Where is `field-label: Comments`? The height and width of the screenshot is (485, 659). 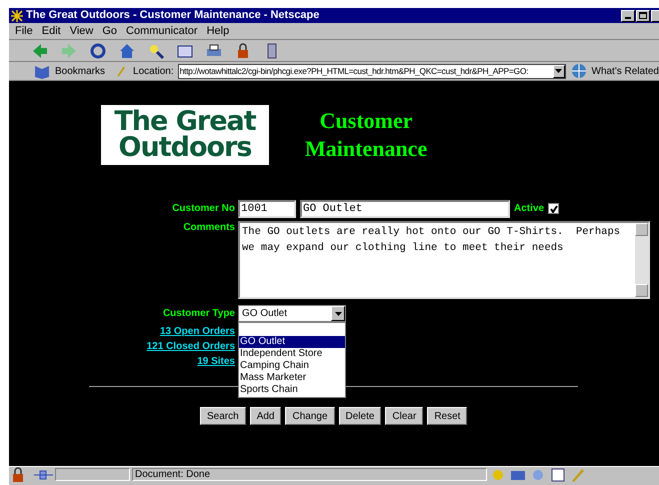
field-label: Comments is located at coordinates (208, 228).